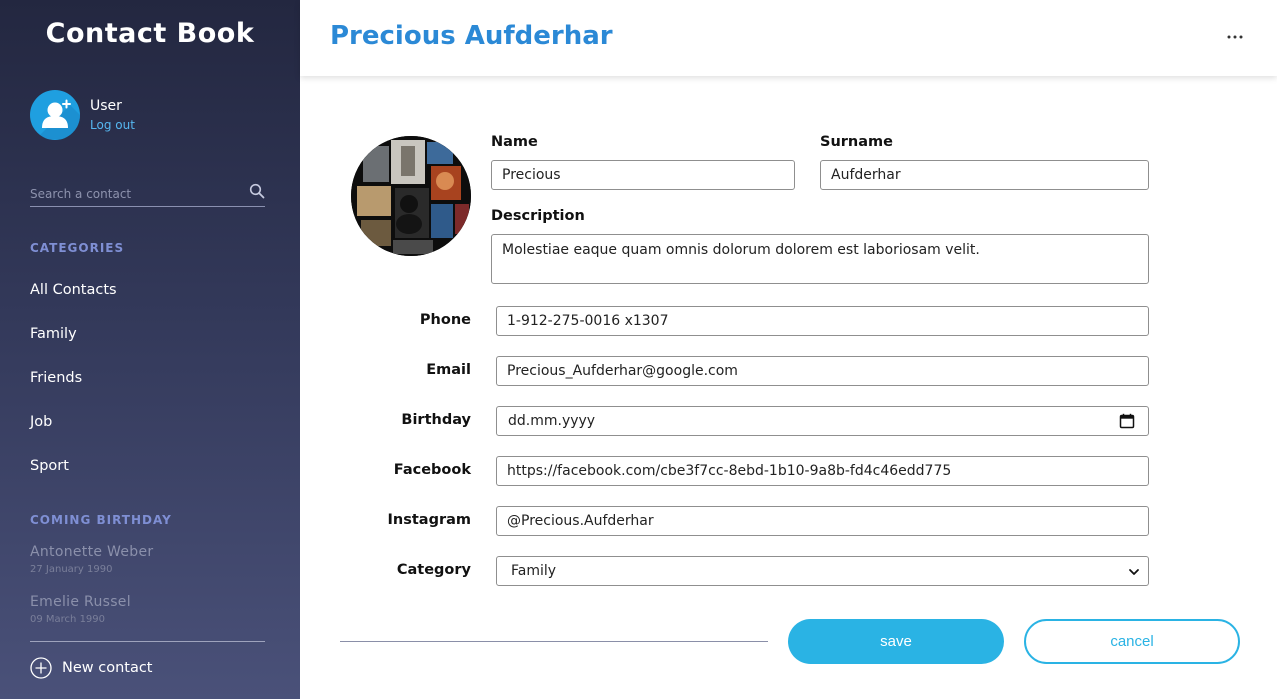 This screenshot has height=699, width=1277. Describe the element at coordinates (514, 142) in the screenshot. I see `name-label: Name` at that location.